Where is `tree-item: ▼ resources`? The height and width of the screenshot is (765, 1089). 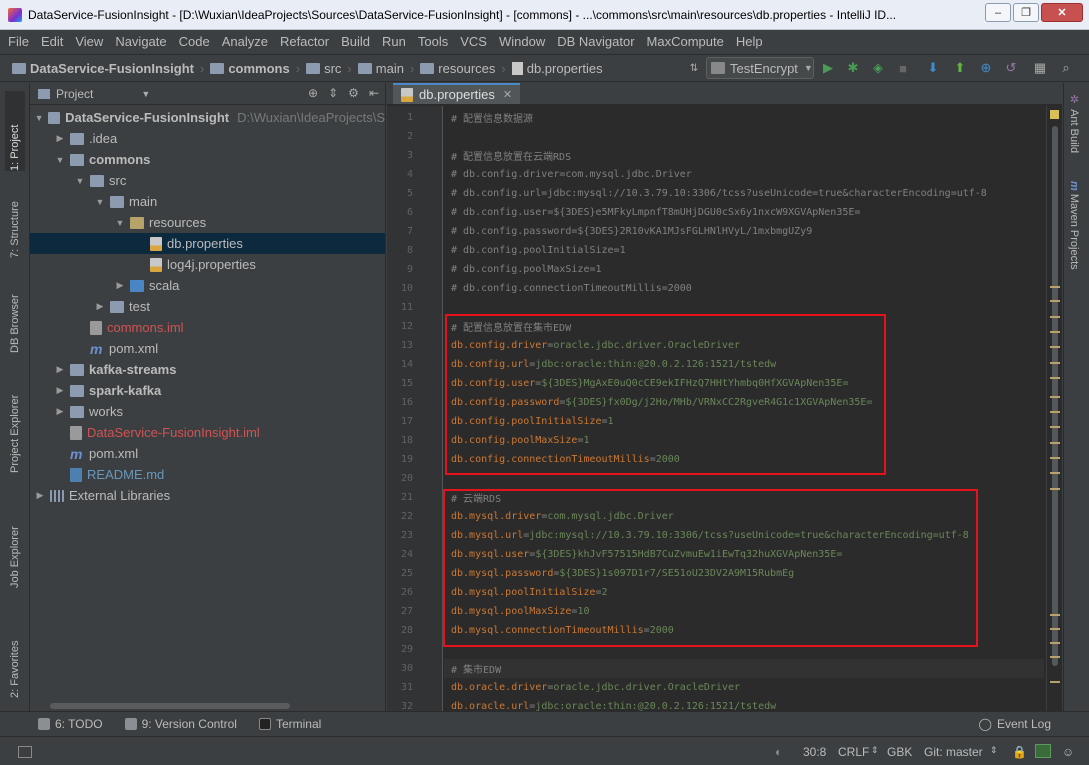
tree-item: ▼ resources is located at coordinates (207, 222).